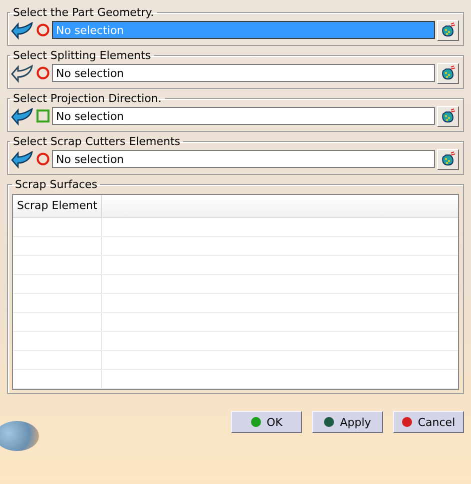  Describe the element at coordinates (97, 141) in the screenshot. I see `group-title: Select Scrap Cutters Elements` at that location.